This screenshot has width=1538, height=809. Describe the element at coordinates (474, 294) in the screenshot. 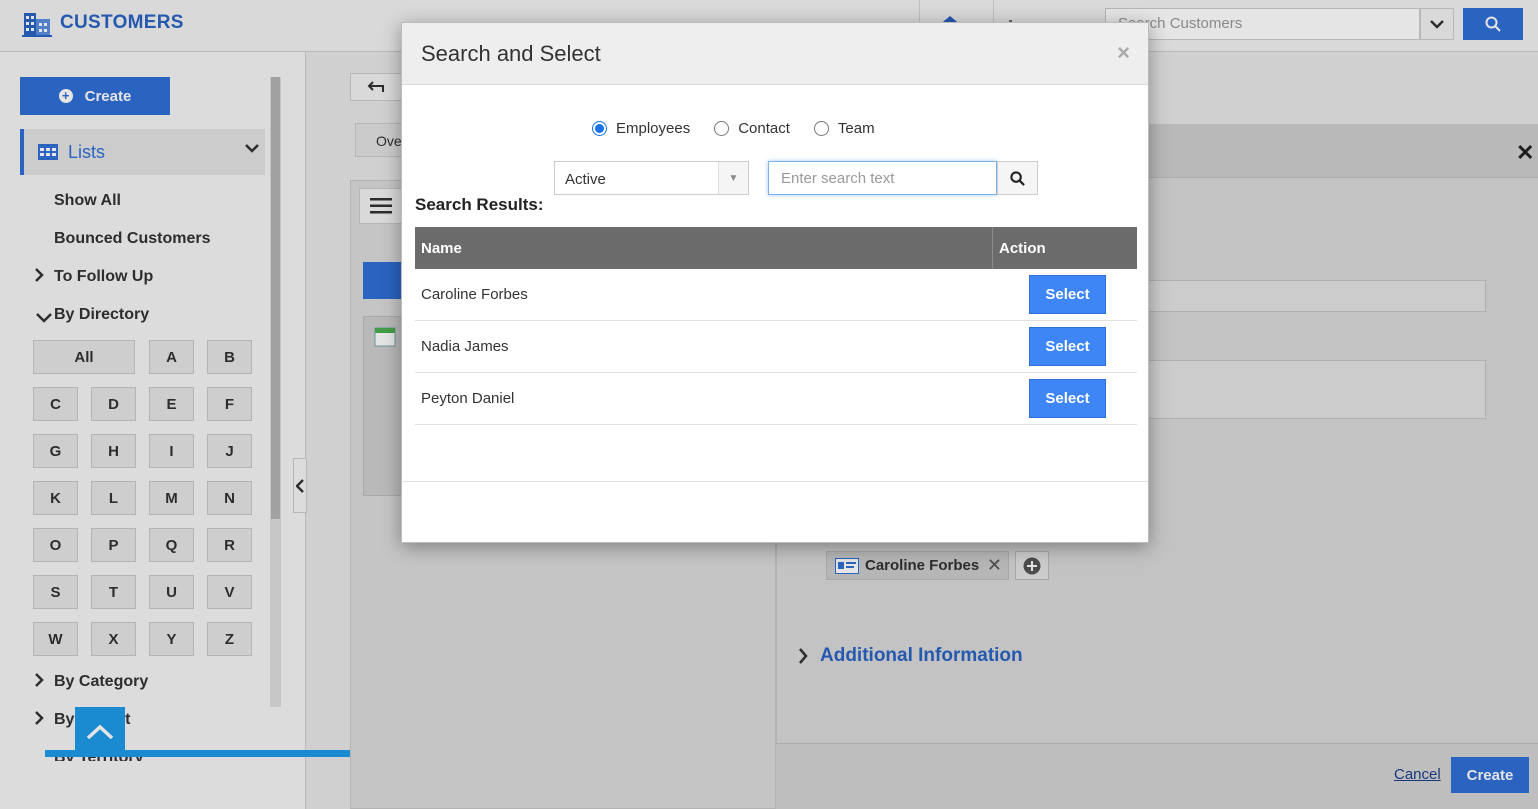

I see `row-name: Caroline Forbes` at that location.